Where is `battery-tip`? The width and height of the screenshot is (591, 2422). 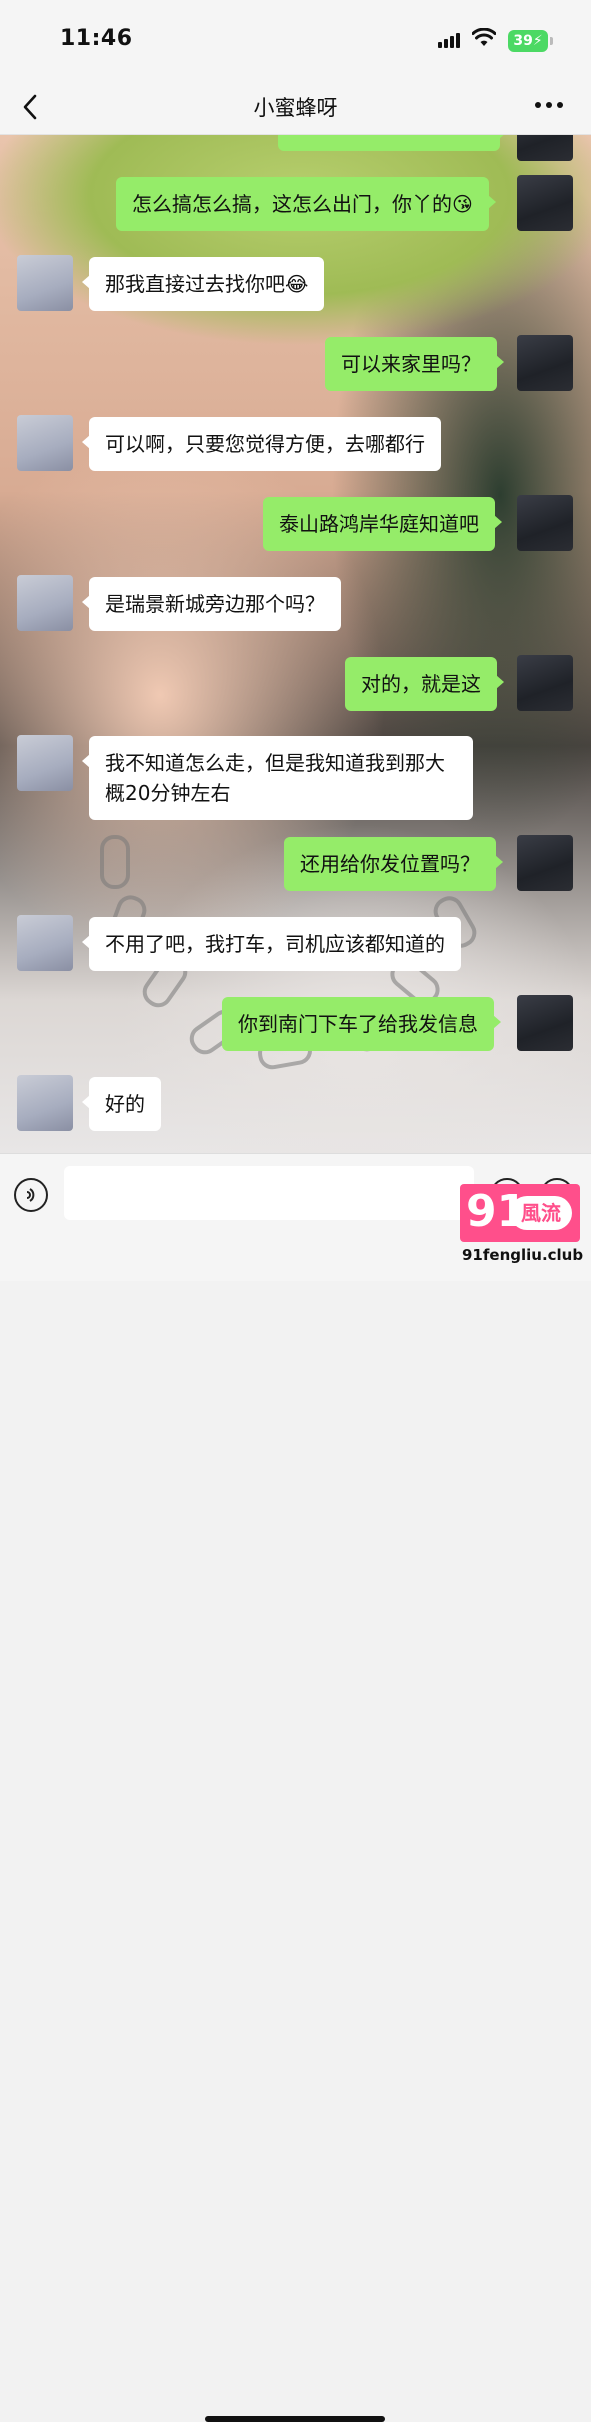
battery-tip is located at coordinates (551, 41).